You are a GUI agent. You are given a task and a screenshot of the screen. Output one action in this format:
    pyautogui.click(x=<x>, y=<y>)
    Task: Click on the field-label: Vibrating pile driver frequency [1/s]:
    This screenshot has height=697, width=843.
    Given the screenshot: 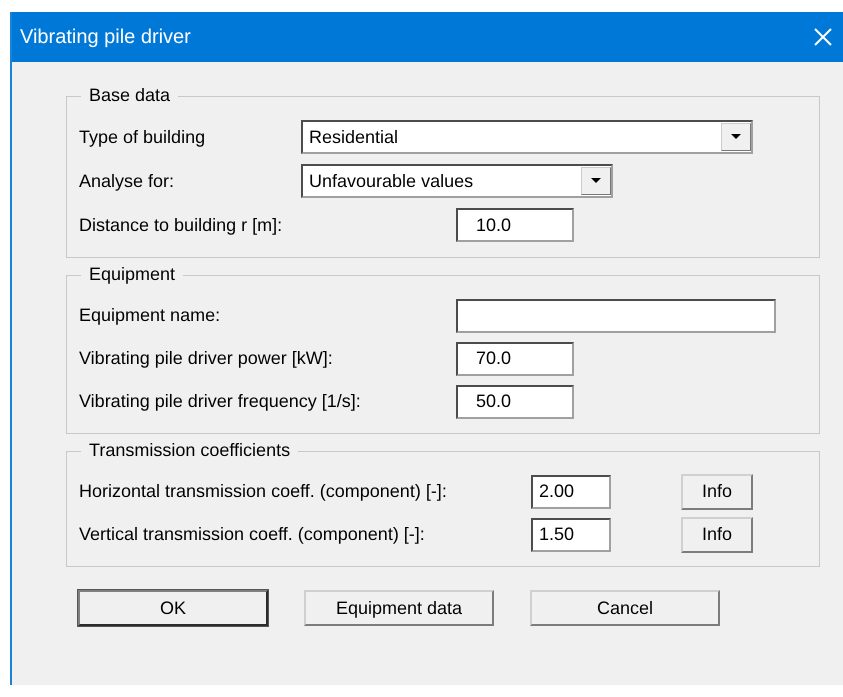 What is the action you would take?
    pyautogui.click(x=220, y=401)
    